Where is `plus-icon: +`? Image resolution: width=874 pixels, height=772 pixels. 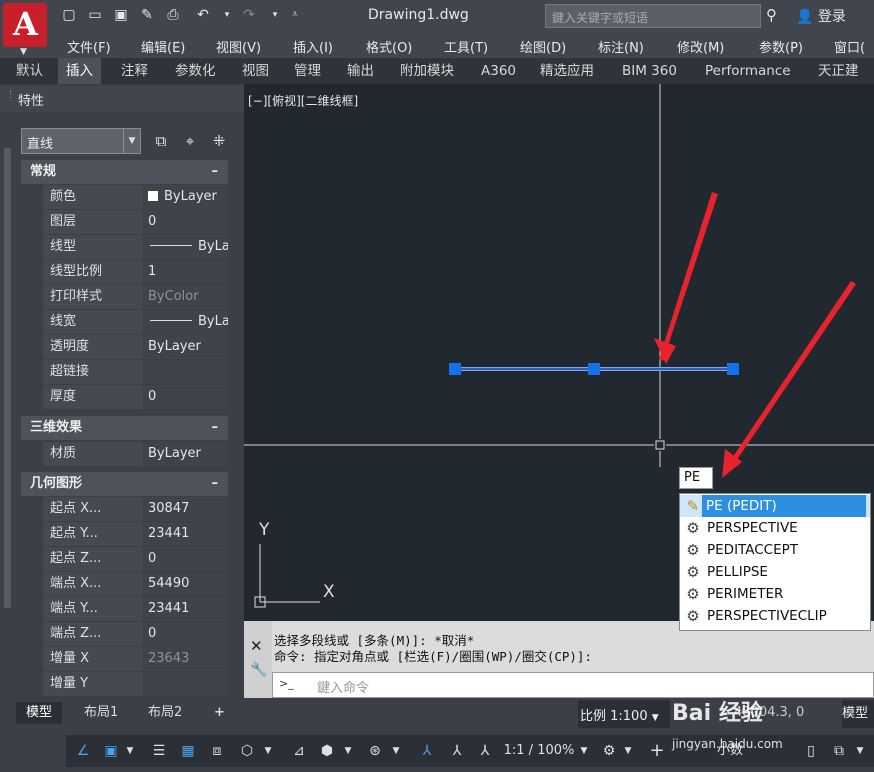
plus-icon: + is located at coordinates (657, 751).